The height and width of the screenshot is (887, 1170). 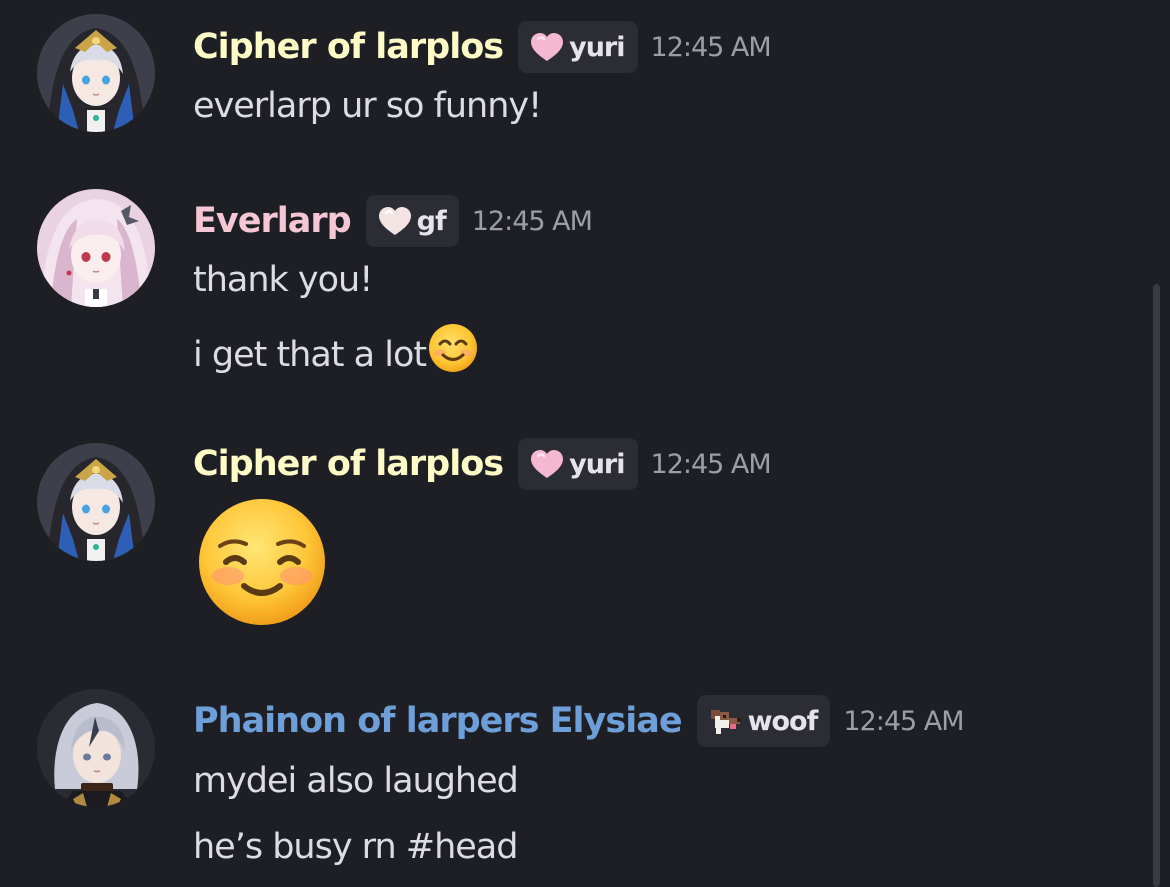 What do you see at coordinates (726, 721) in the screenshot?
I see `dog-icon` at bounding box center [726, 721].